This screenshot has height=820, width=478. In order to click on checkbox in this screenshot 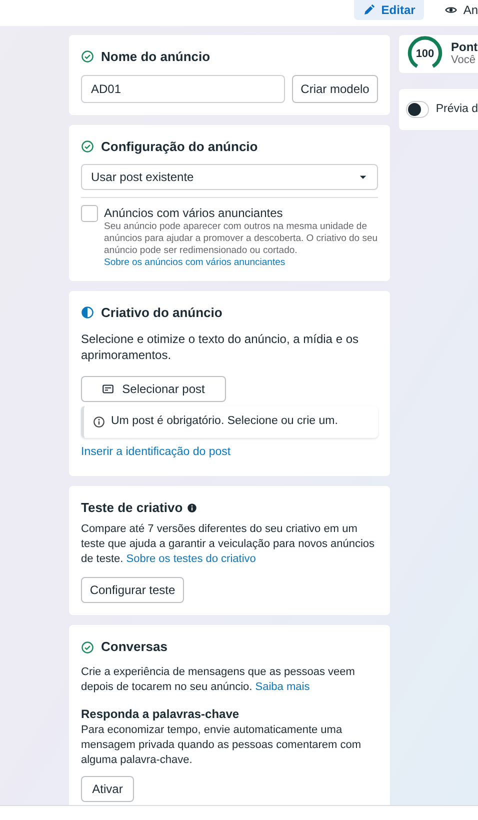, I will do `click(89, 213)`.